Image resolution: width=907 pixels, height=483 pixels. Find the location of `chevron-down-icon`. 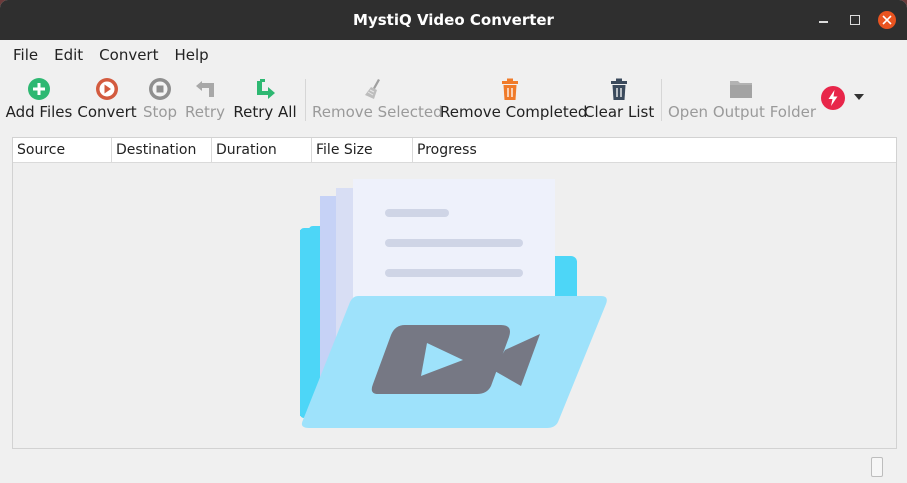

chevron-down-icon is located at coordinates (859, 97).